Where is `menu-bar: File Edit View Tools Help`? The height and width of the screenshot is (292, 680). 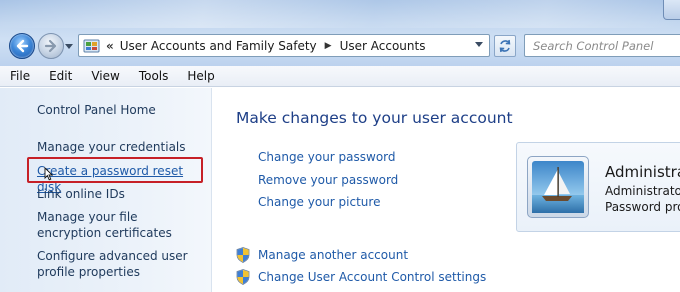 menu-bar: File Edit View Tools Help is located at coordinates (340, 76).